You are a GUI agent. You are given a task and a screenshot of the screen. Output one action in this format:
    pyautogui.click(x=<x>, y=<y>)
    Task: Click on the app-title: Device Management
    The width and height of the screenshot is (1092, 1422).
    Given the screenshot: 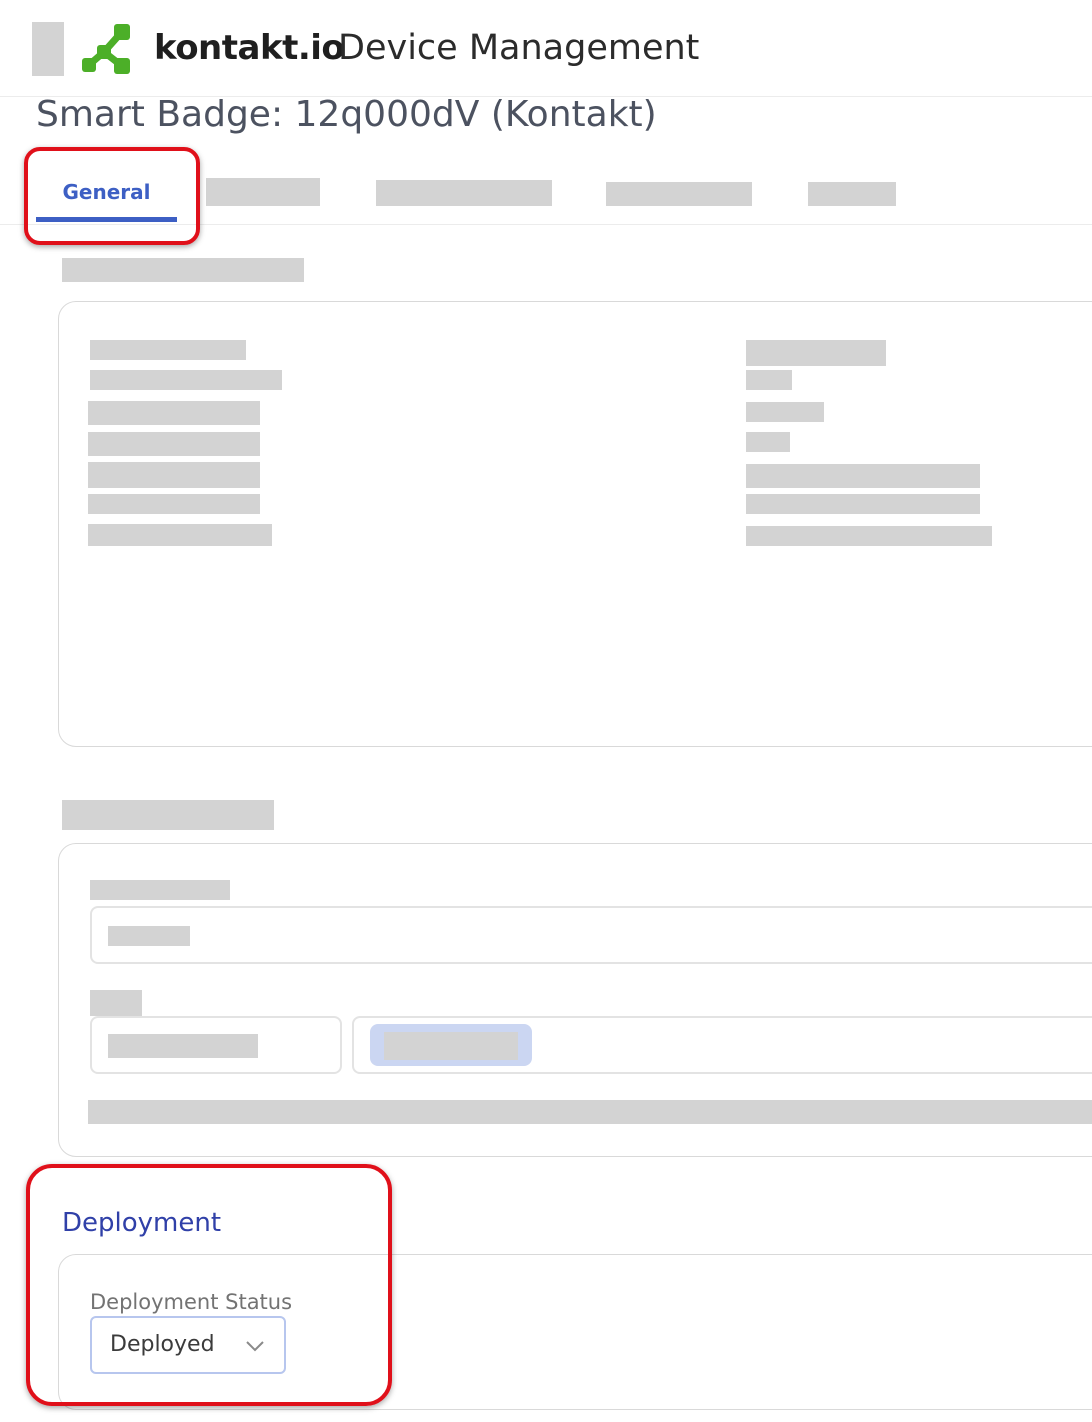 What is the action you would take?
    pyautogui.click(x=519, y=48)
    